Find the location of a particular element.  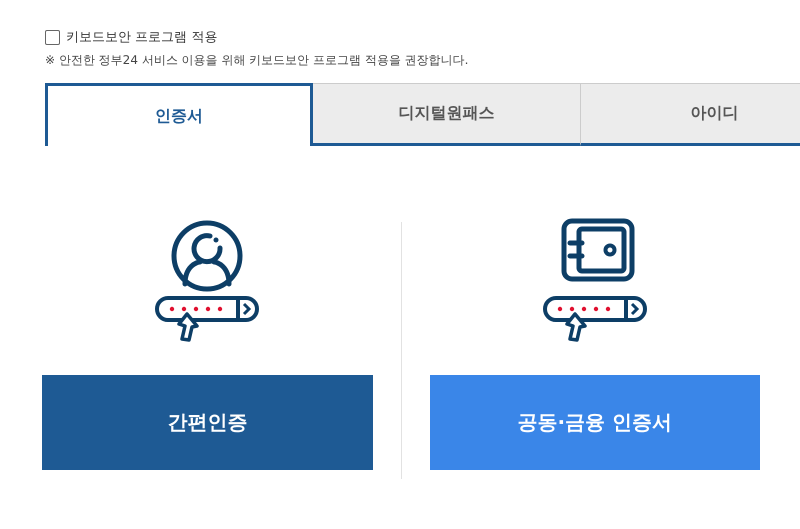

checkbox is located at coordinates (52, 37).